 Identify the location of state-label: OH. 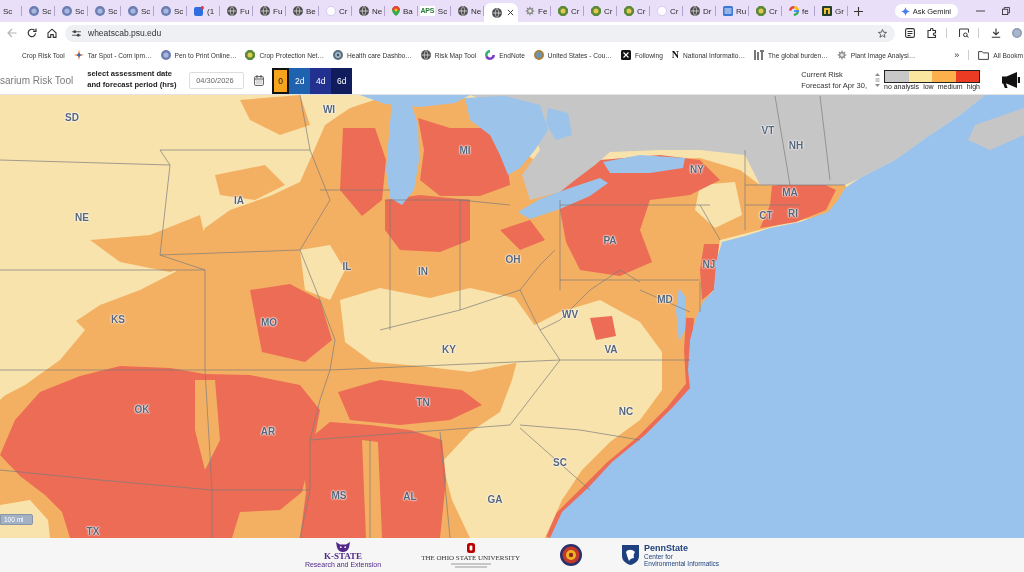
(513, 260).